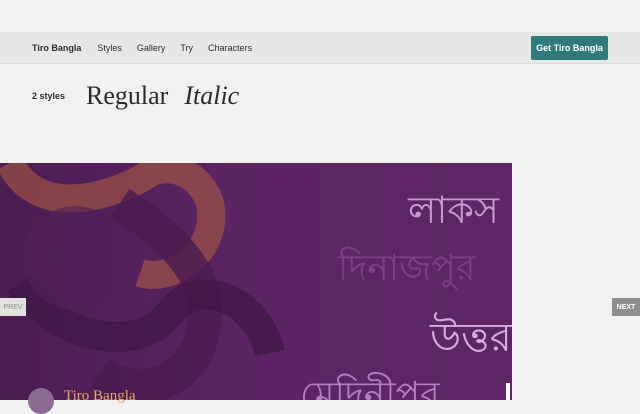  Describe the element at coordinates (569, 48) in the screenshot. I see `get-font-button: Get Tiro Bangla` at that location.